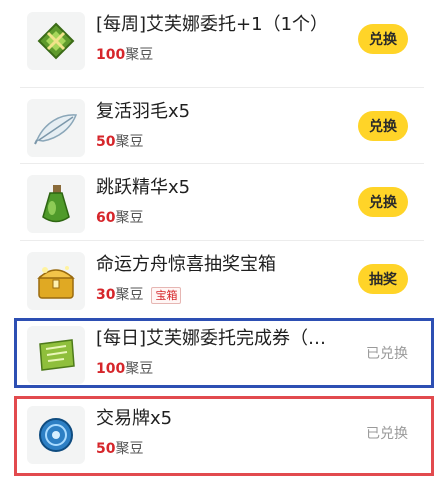 This screenshot has width=446, height=482. I want to click on feather-icon, so click(56, 128).